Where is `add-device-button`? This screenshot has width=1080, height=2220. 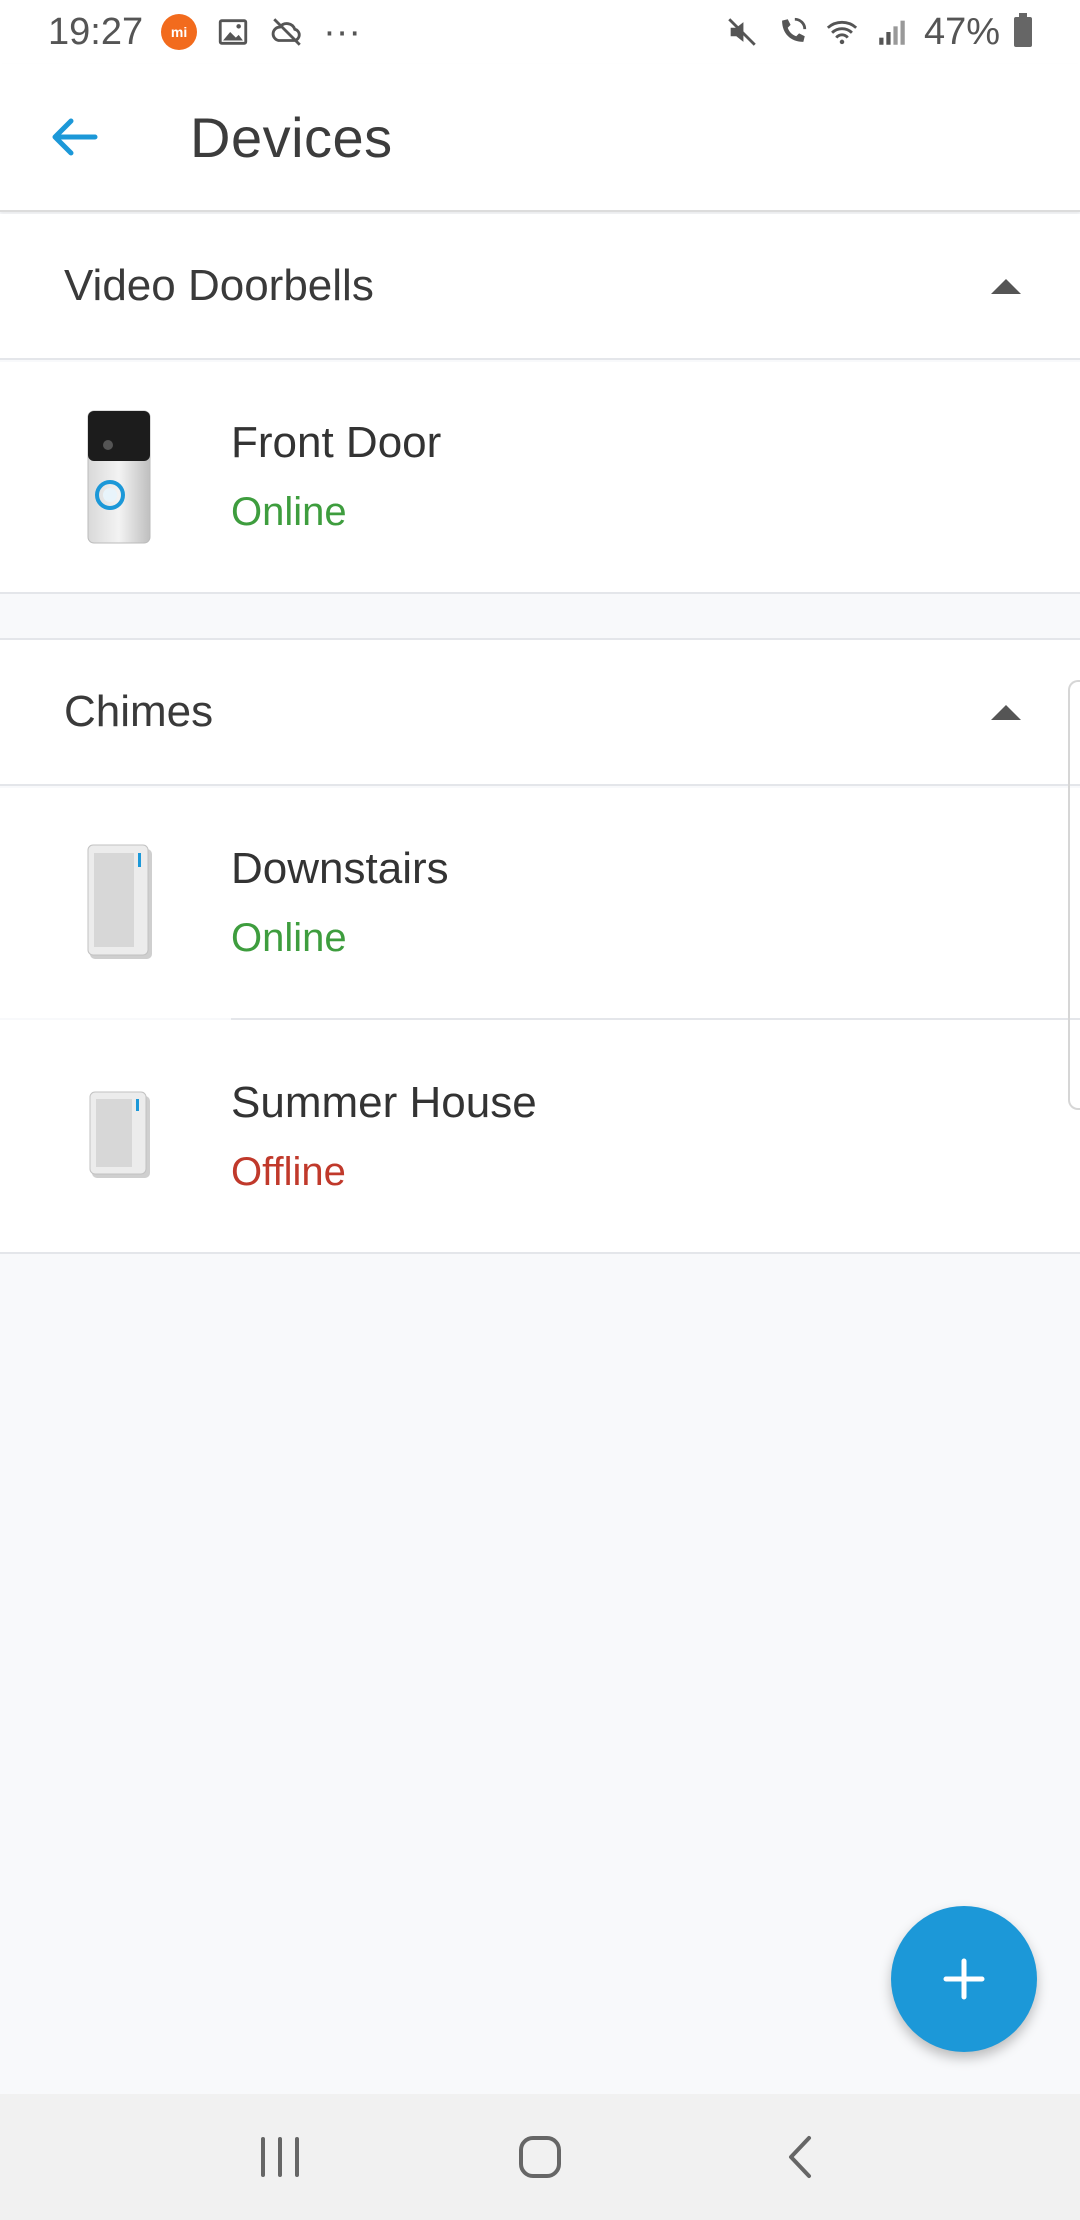
add-device-button is located at coordinates (964, 1979).